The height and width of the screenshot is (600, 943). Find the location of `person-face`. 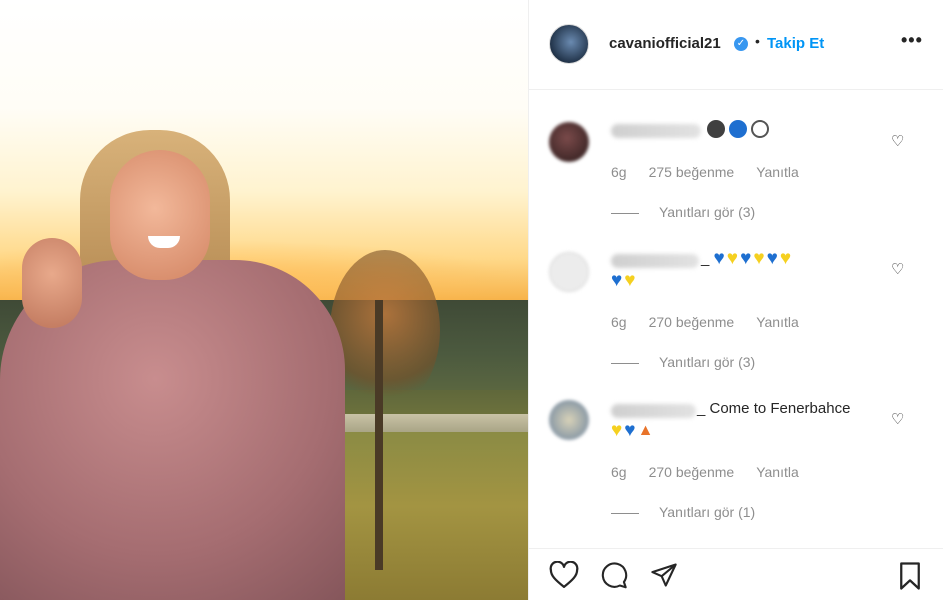

person-face is located at coordinates (160, 215).